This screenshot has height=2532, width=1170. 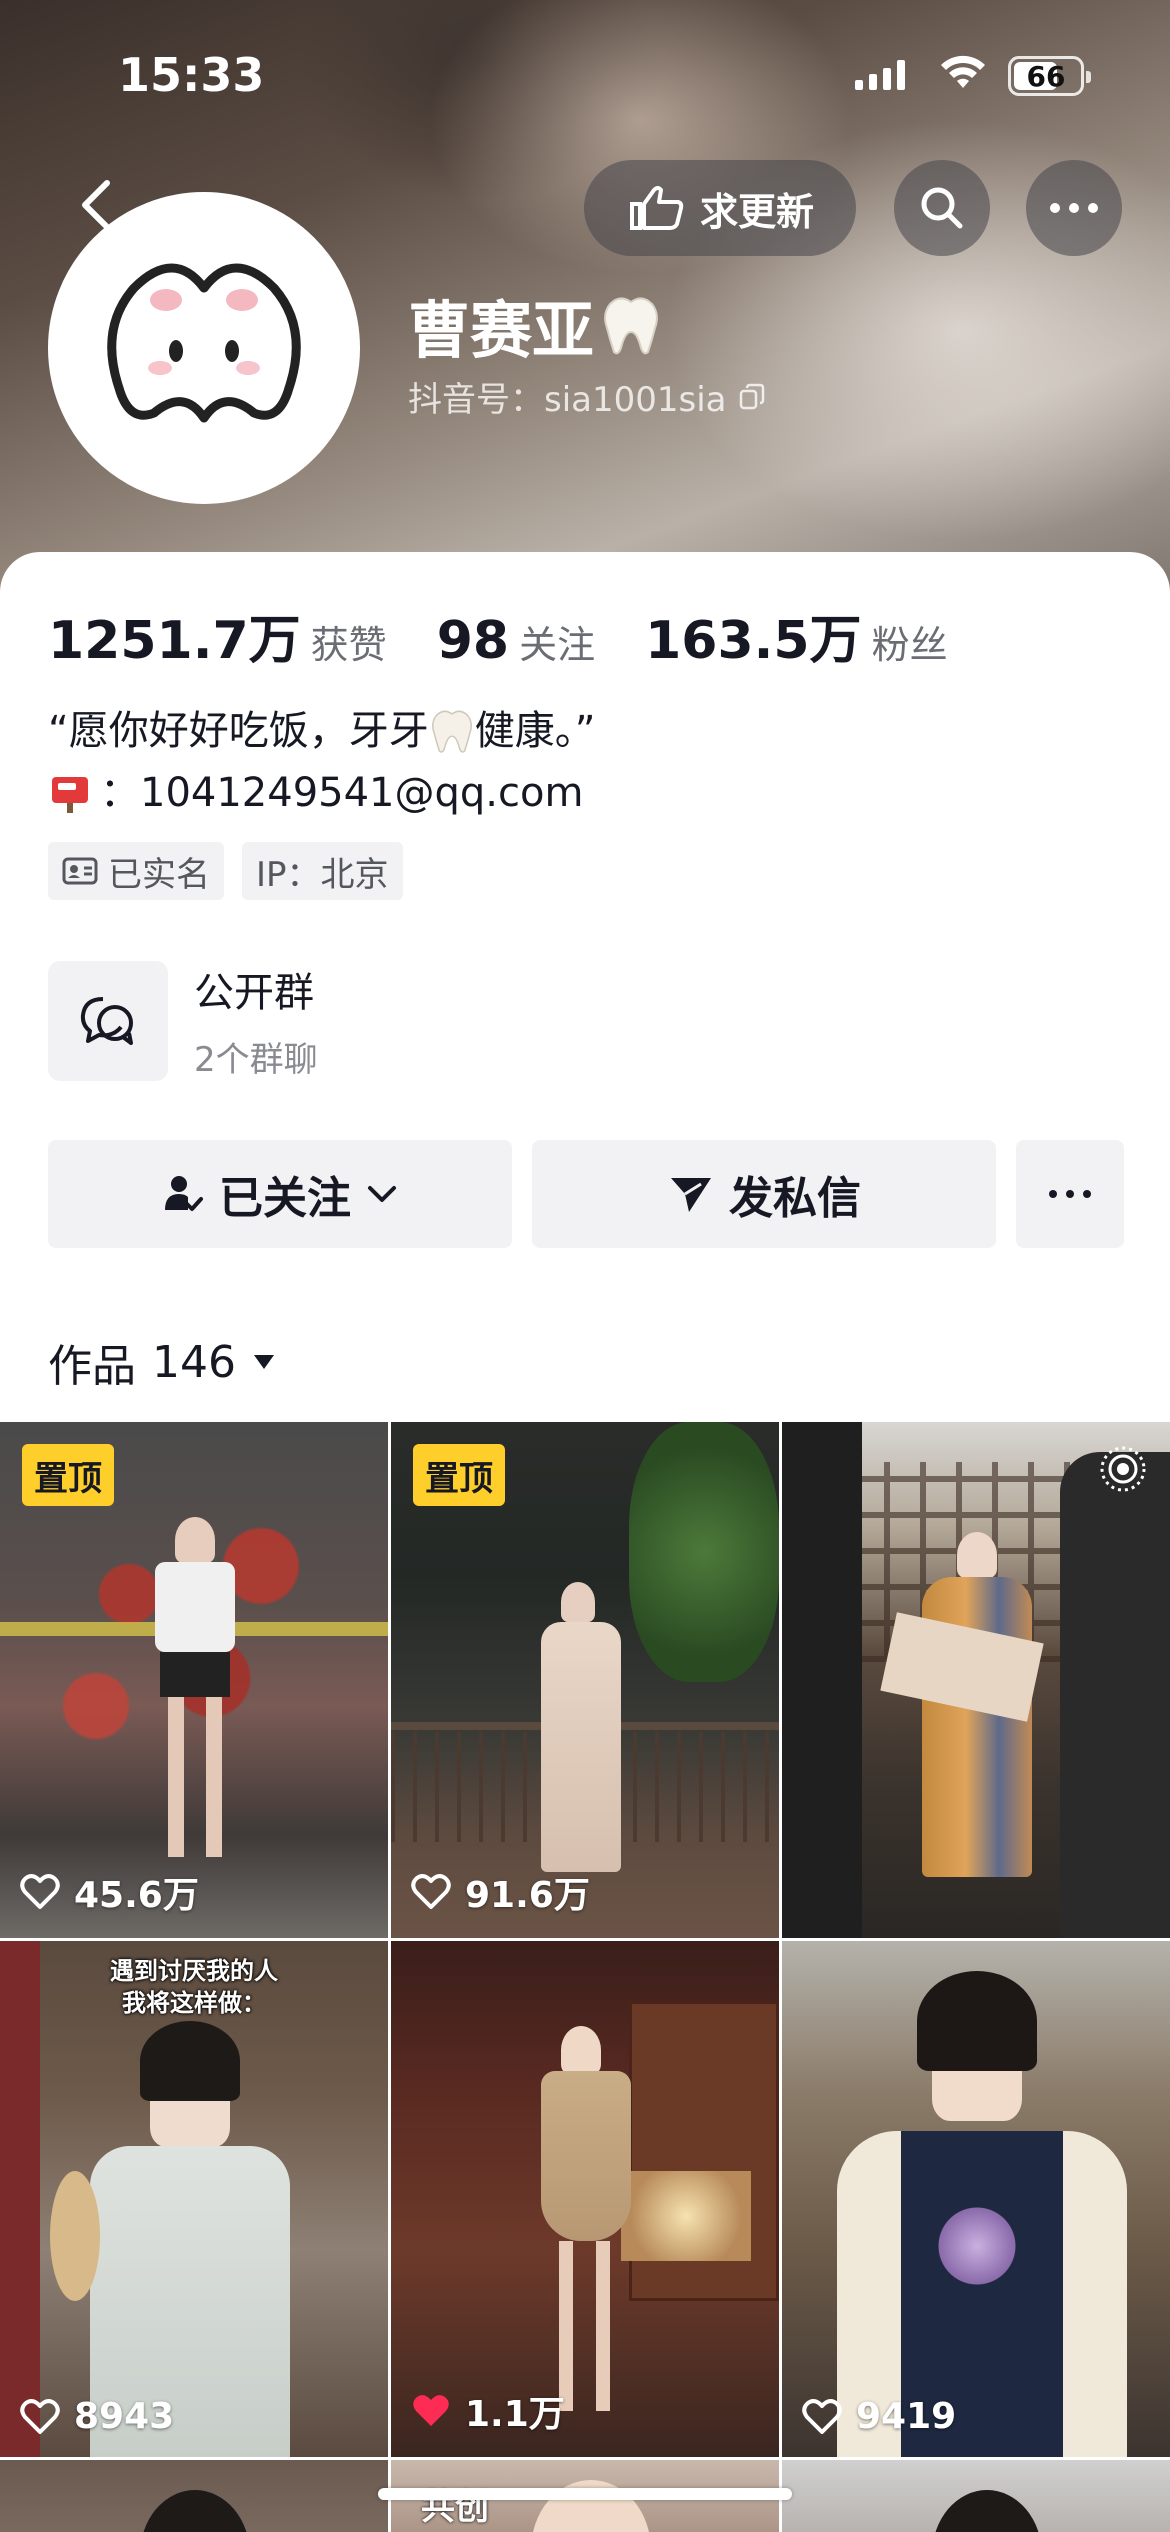 I want to click on send-message-label: 发私信, so click(x=795, y=1198).